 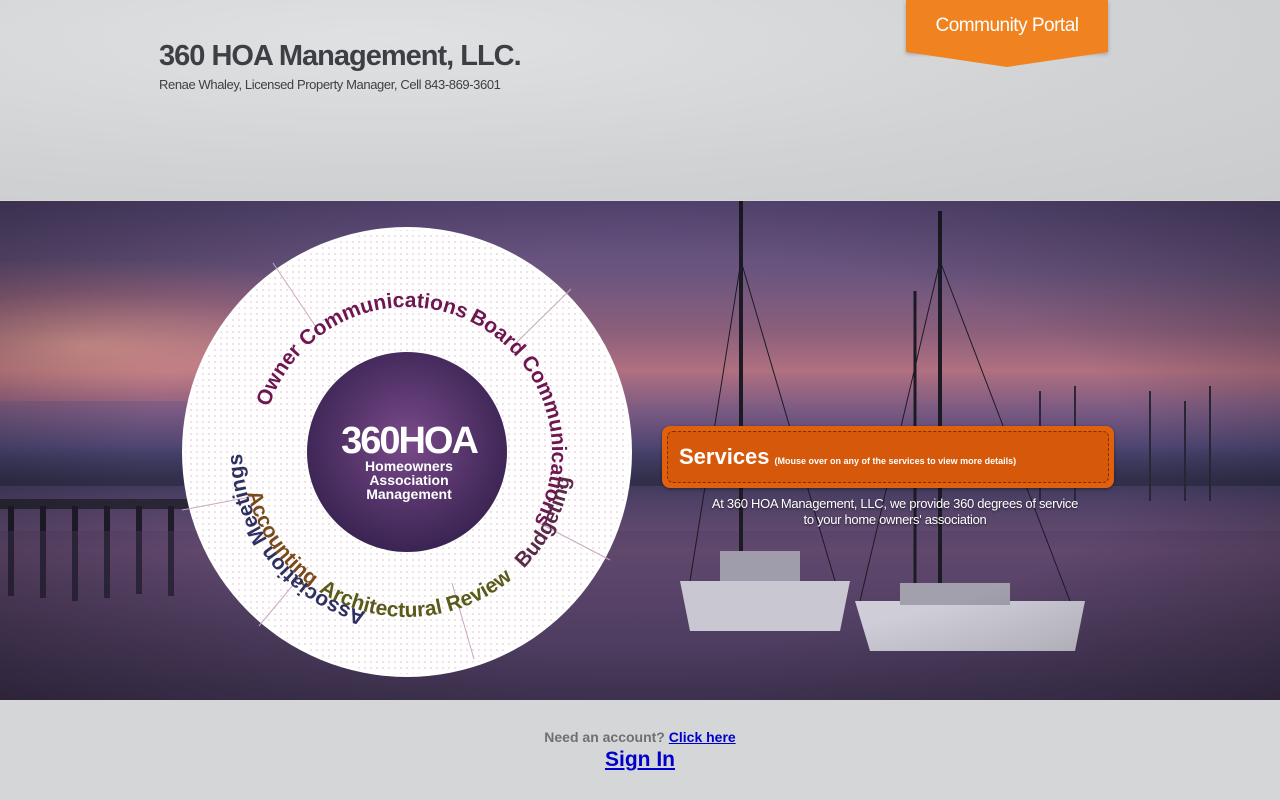 I want to click on need-account-row: Need an account? Click here, so click(x=640, y=737).